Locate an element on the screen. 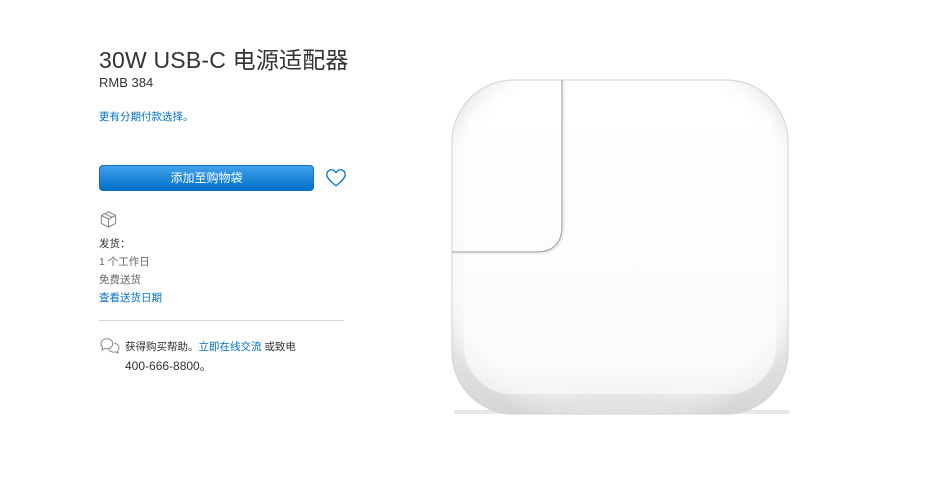  add-to-bag-button: 添加至购物袋 is located at coordinates (206, 178).